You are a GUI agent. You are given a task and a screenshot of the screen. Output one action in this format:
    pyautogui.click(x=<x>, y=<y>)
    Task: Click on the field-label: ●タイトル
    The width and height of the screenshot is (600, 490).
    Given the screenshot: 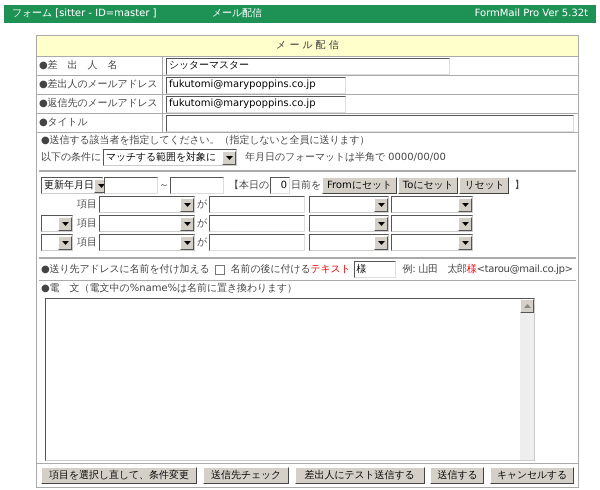 What is the action you would take?
    pyautogui.click(x=63, y=123)
    